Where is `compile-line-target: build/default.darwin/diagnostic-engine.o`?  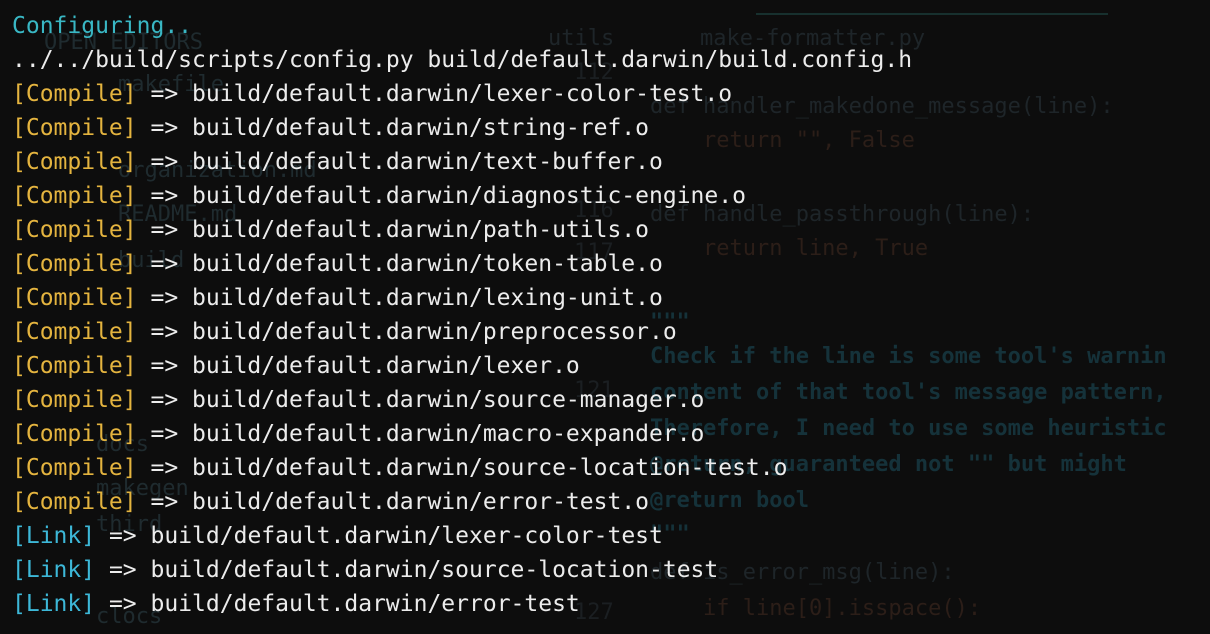 compile-line-target: build/default.darwin/diagnostic-engine.o is located at coordinates (469, 196).